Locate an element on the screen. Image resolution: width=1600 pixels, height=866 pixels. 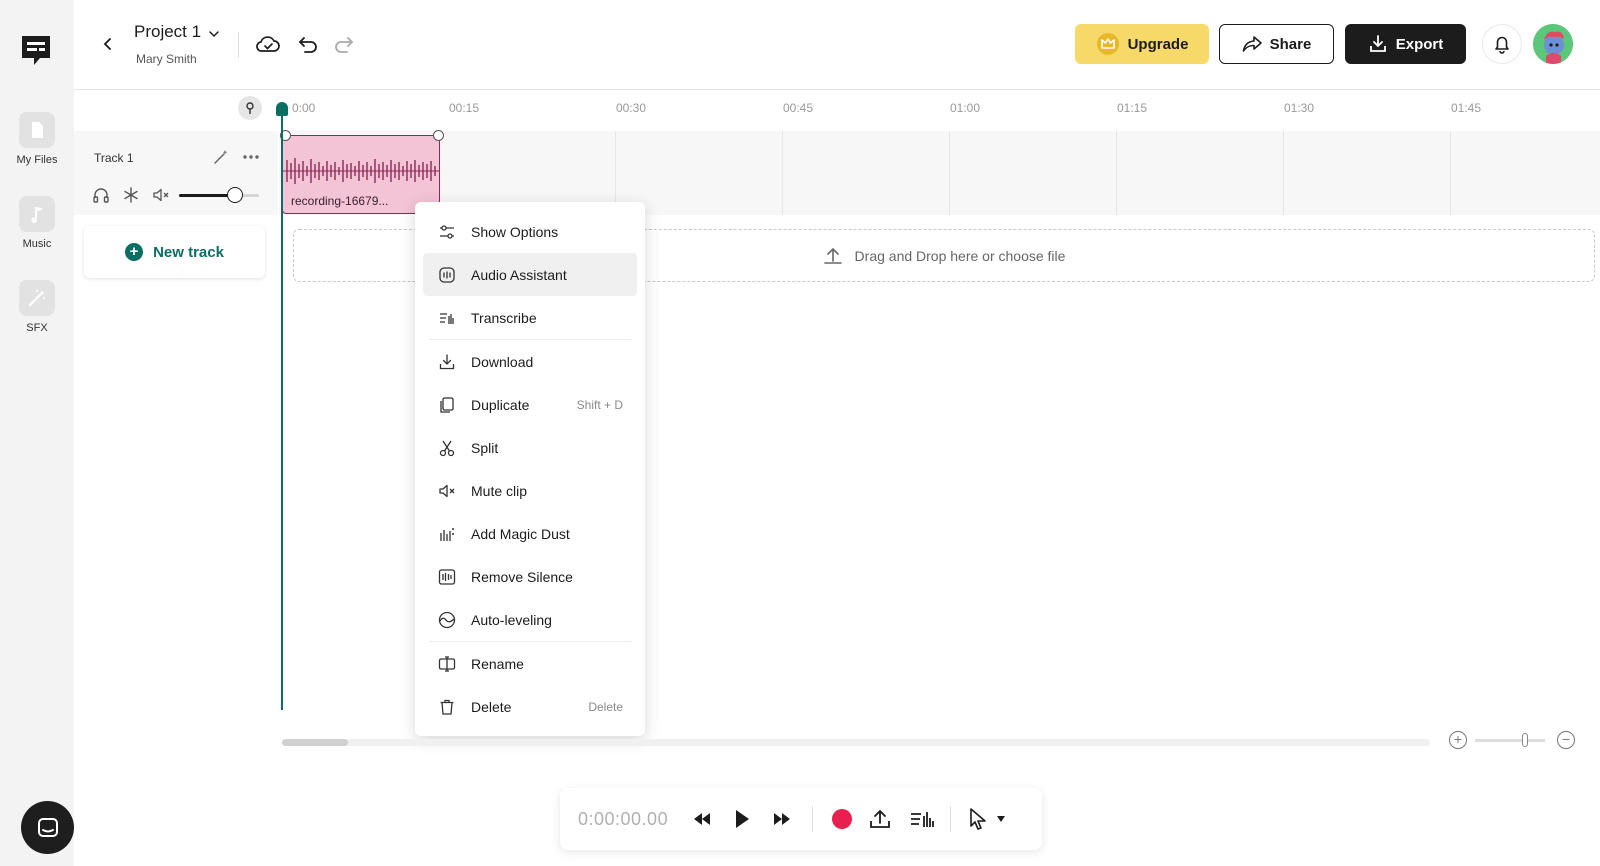
volume-slider is located at coordinates (219, 195).